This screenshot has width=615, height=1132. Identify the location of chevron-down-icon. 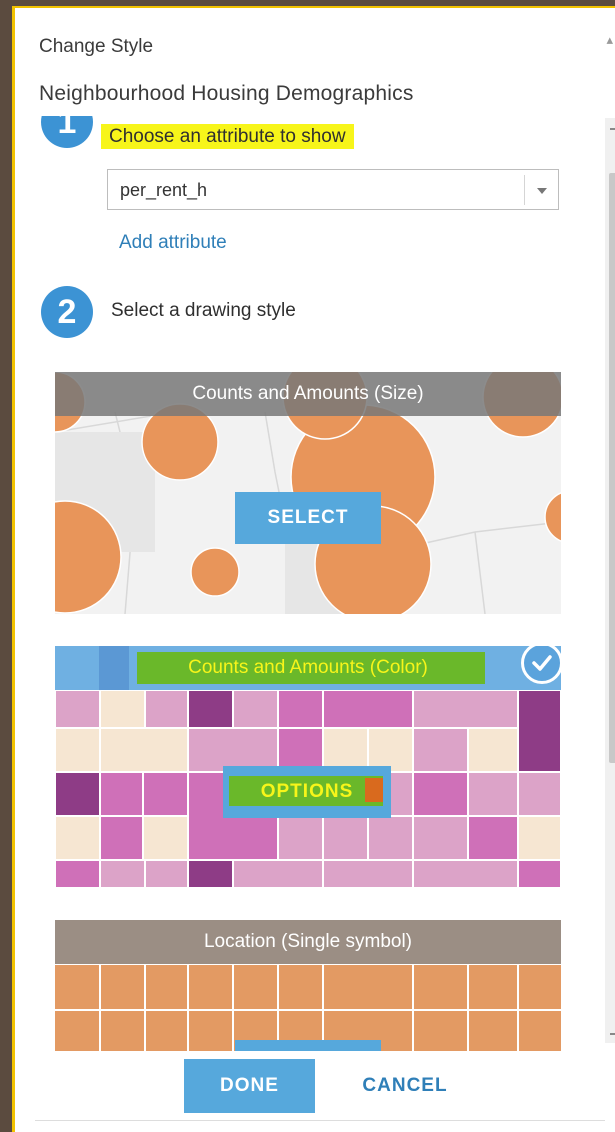
(542, 191).